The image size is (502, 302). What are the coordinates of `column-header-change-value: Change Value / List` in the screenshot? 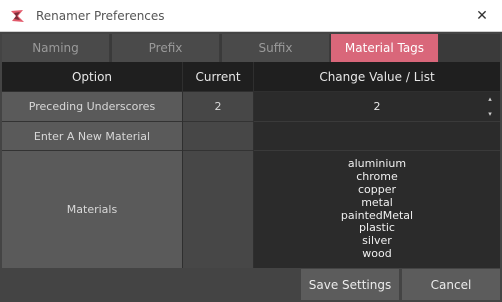 It's located at (377, 76).